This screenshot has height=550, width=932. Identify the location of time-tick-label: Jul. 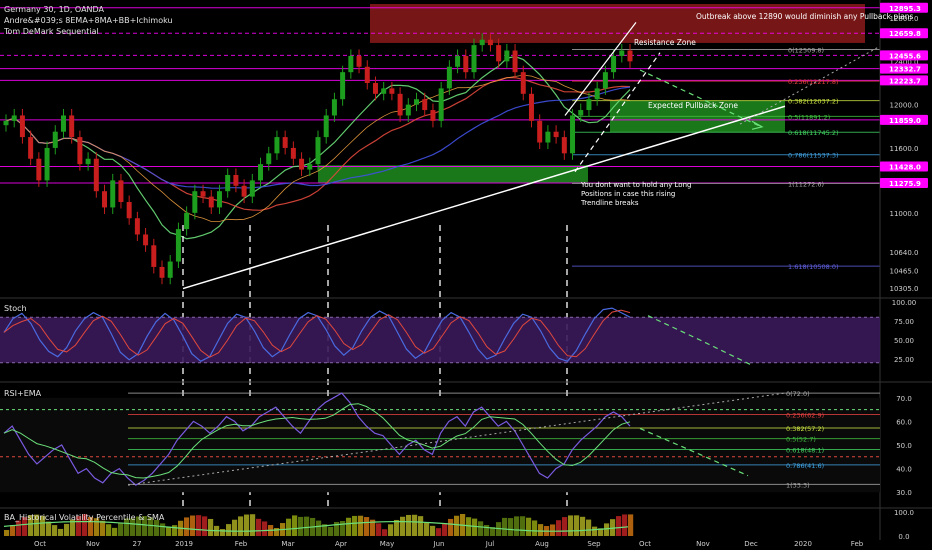
(490, 544).